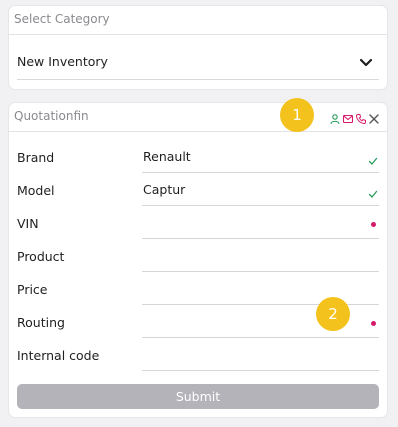  I want to click on form-row-brand: Brand Renault, so click(198, 156).